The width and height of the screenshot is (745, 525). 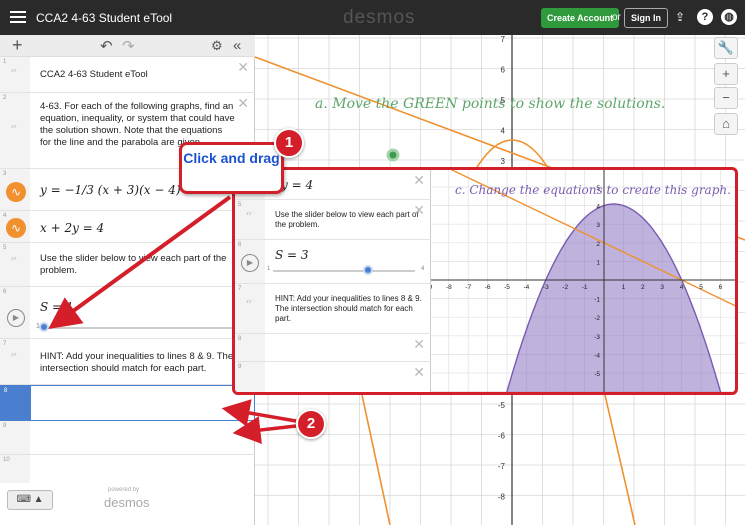 What do you see at coordinates (614, 297) in the screenshot?
I see `solution-region` at bounding box center [614, 297].